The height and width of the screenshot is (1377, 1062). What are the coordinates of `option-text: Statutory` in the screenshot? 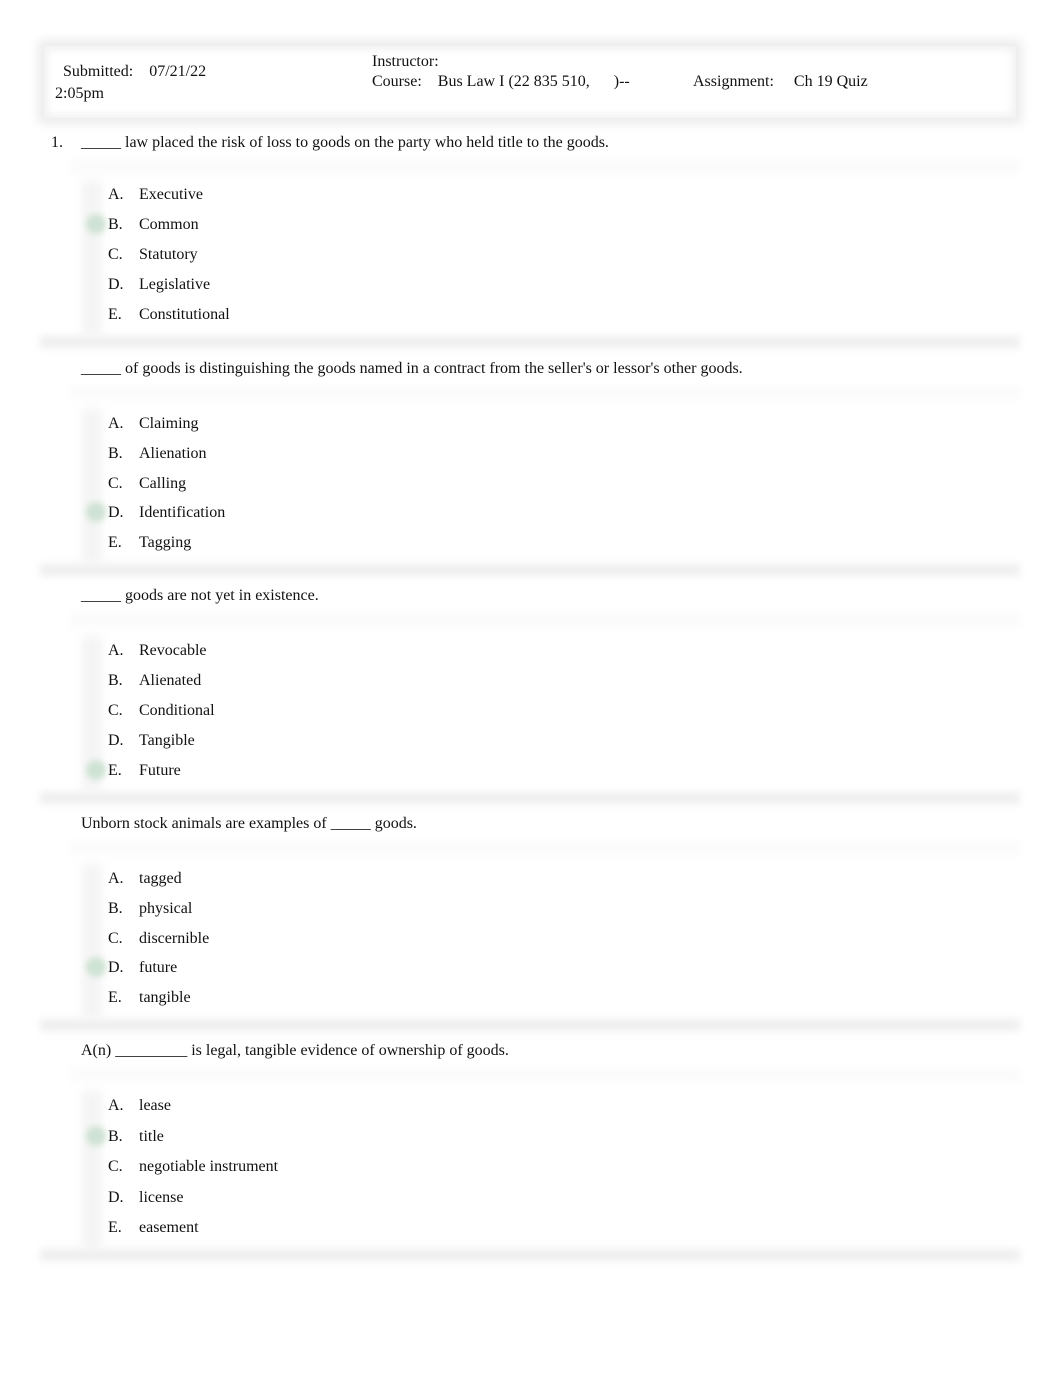 It's located at (168, 254).